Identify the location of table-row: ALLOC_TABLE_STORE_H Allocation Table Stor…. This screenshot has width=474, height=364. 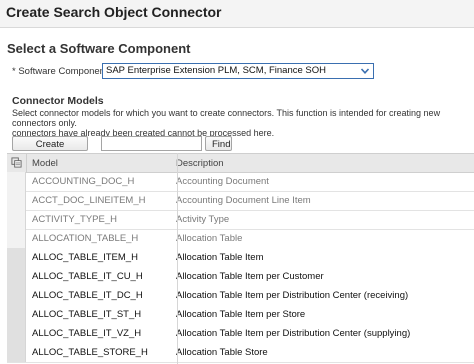
(240, 353).